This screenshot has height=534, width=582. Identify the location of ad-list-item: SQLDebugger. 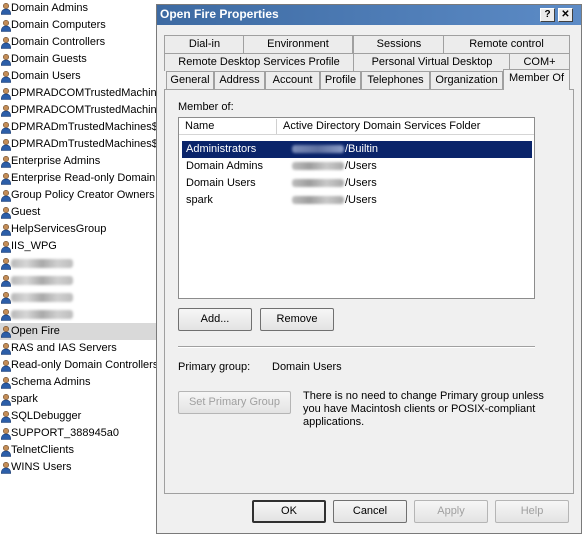
(78, 416).